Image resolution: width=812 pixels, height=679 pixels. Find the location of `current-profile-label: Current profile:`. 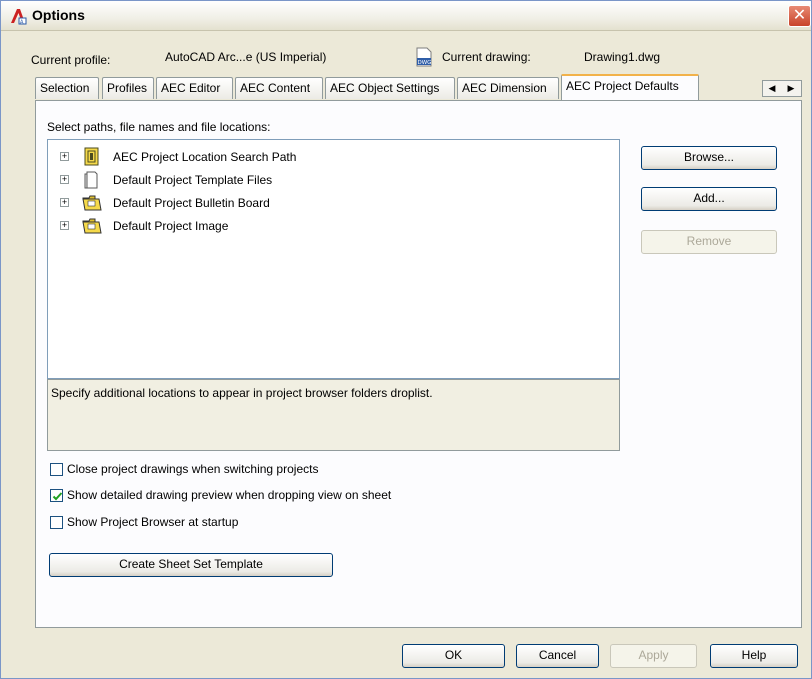

current-profile-label: Current profile: is located at coordinates (71, 60).